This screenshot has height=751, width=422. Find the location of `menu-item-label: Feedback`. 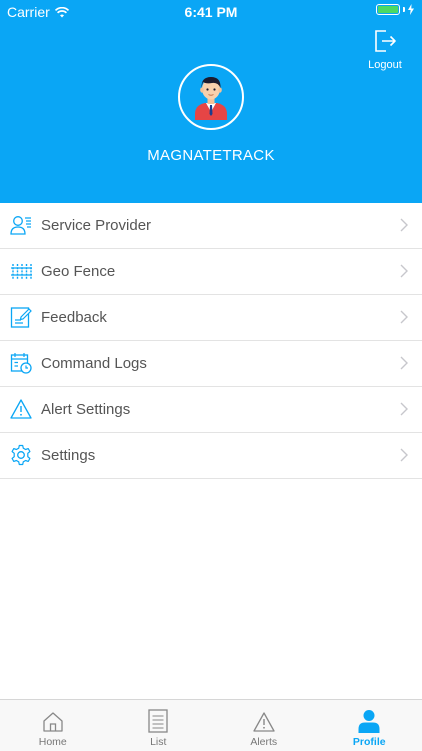

menu-item-label: Feedback is located at coordinates (74, 317).